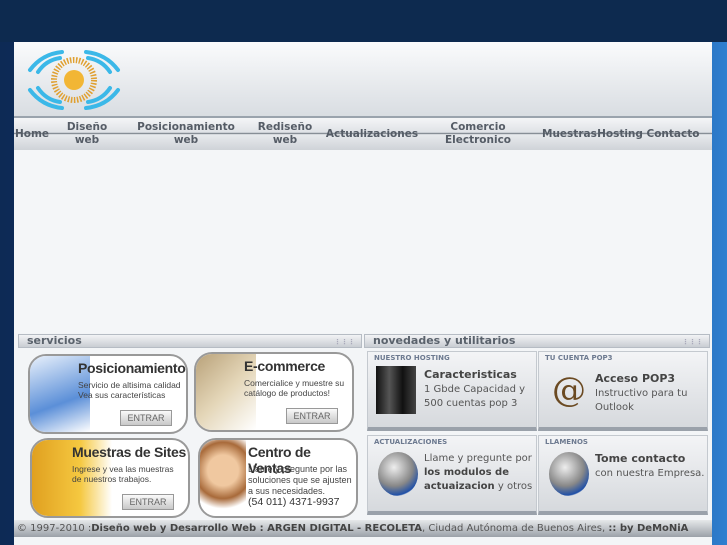  Describe the element at coordinates (129, 452) in the screenshot. I see `service-title: Muestras de Sites` at that location.